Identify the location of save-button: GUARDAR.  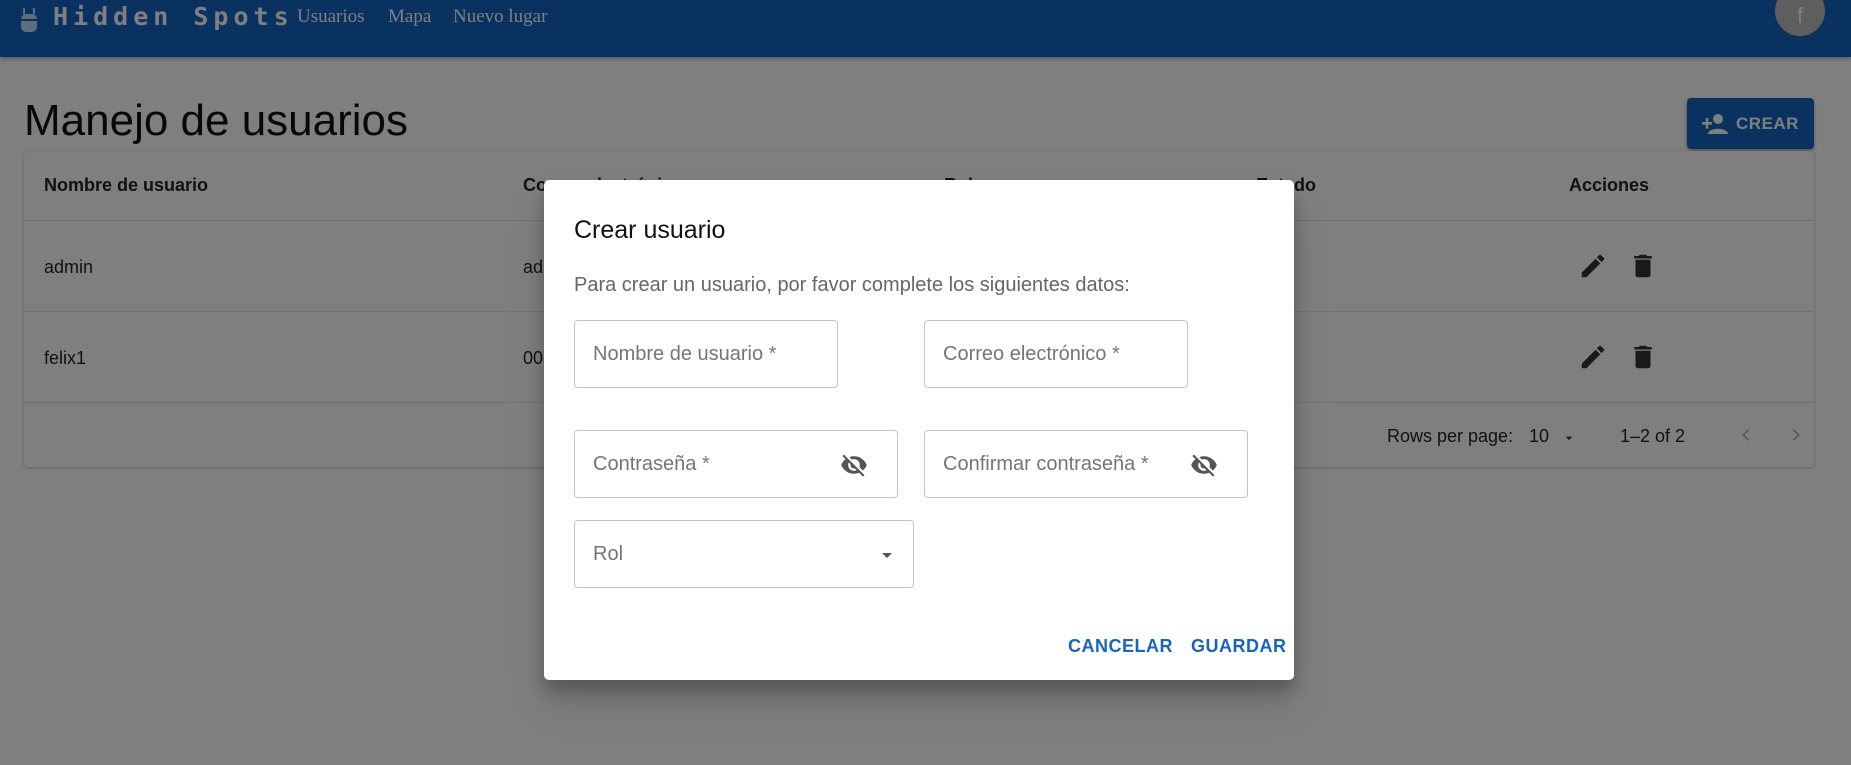
(1239, 646).